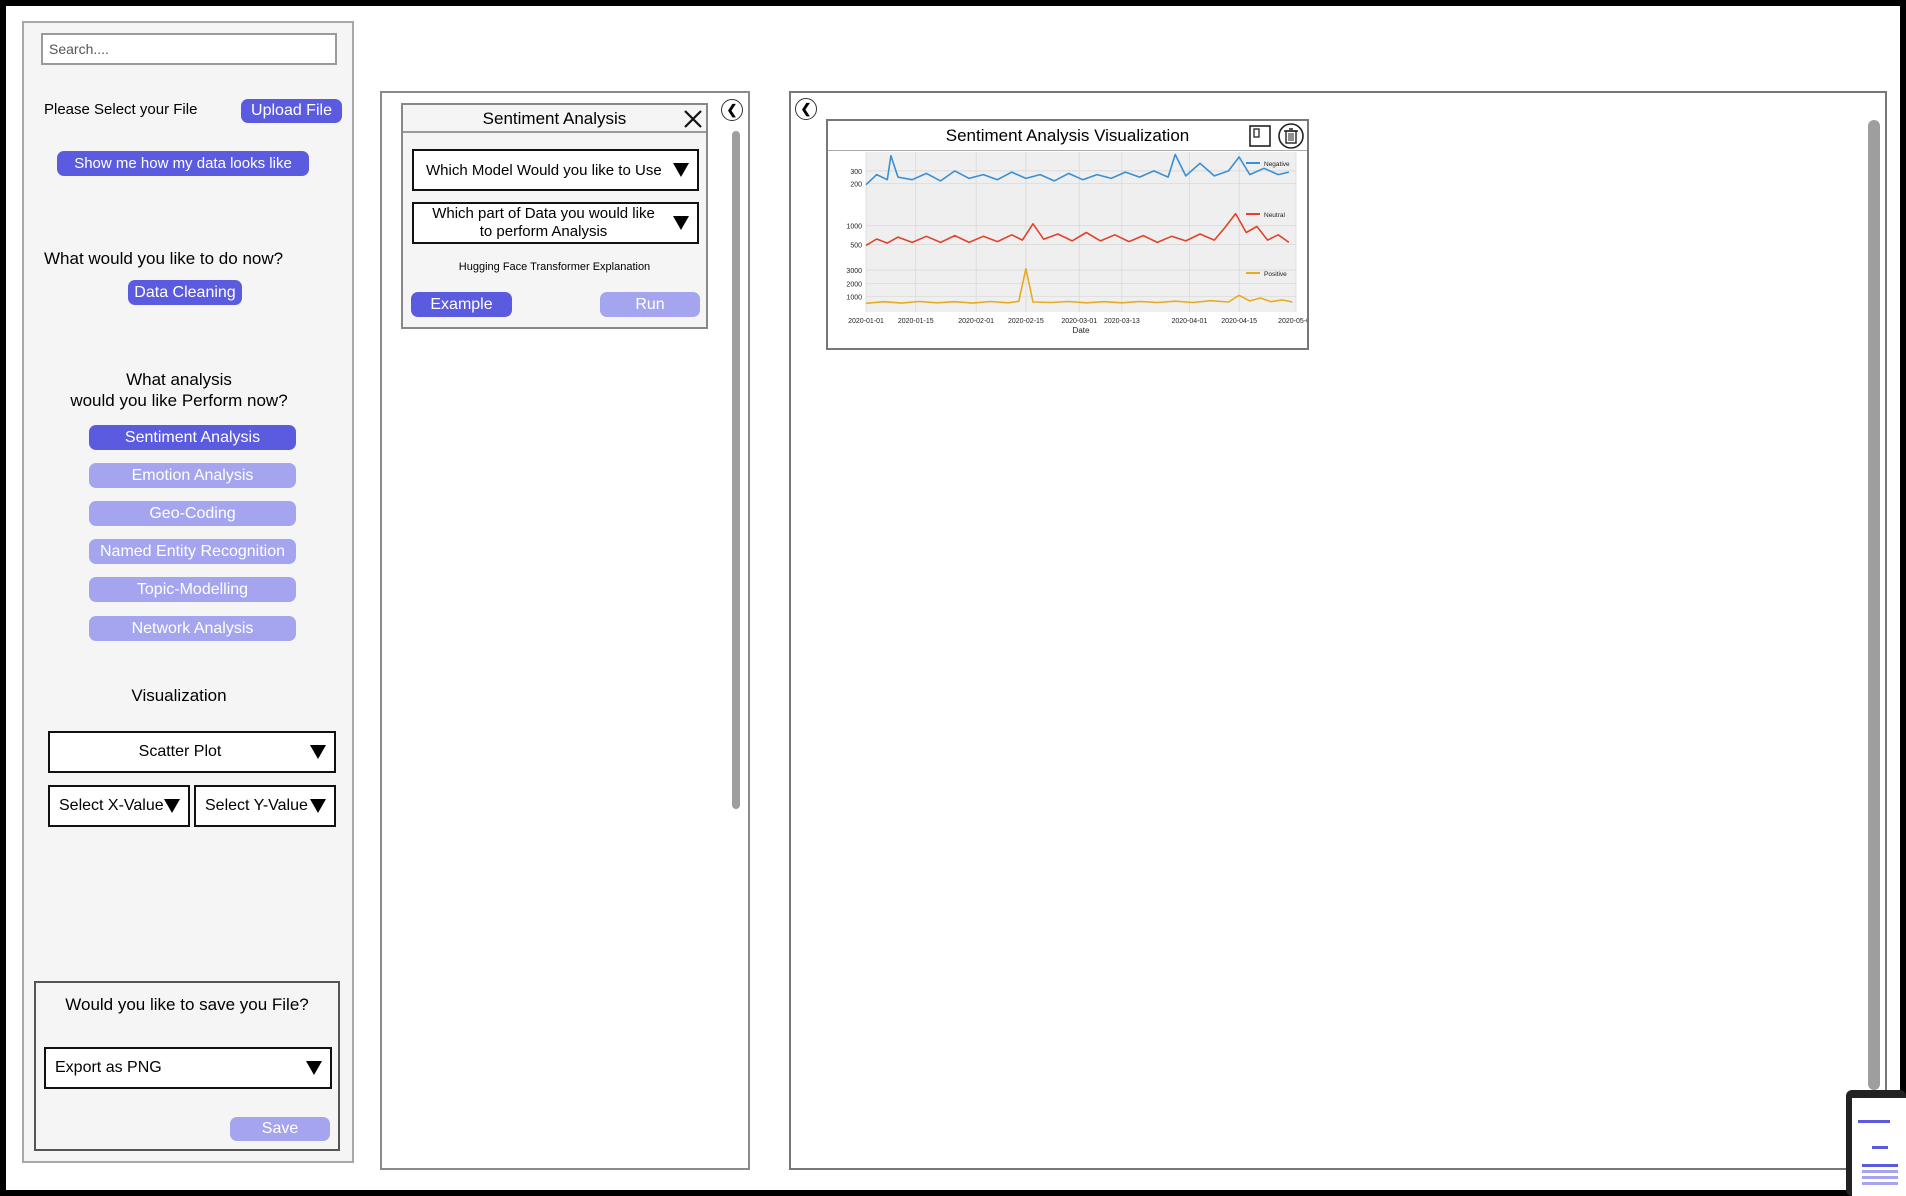  What do you see at coordinates (280, 1129) in the screenshot?
I see `save-button: Save` at bounding box center [280, 1129].